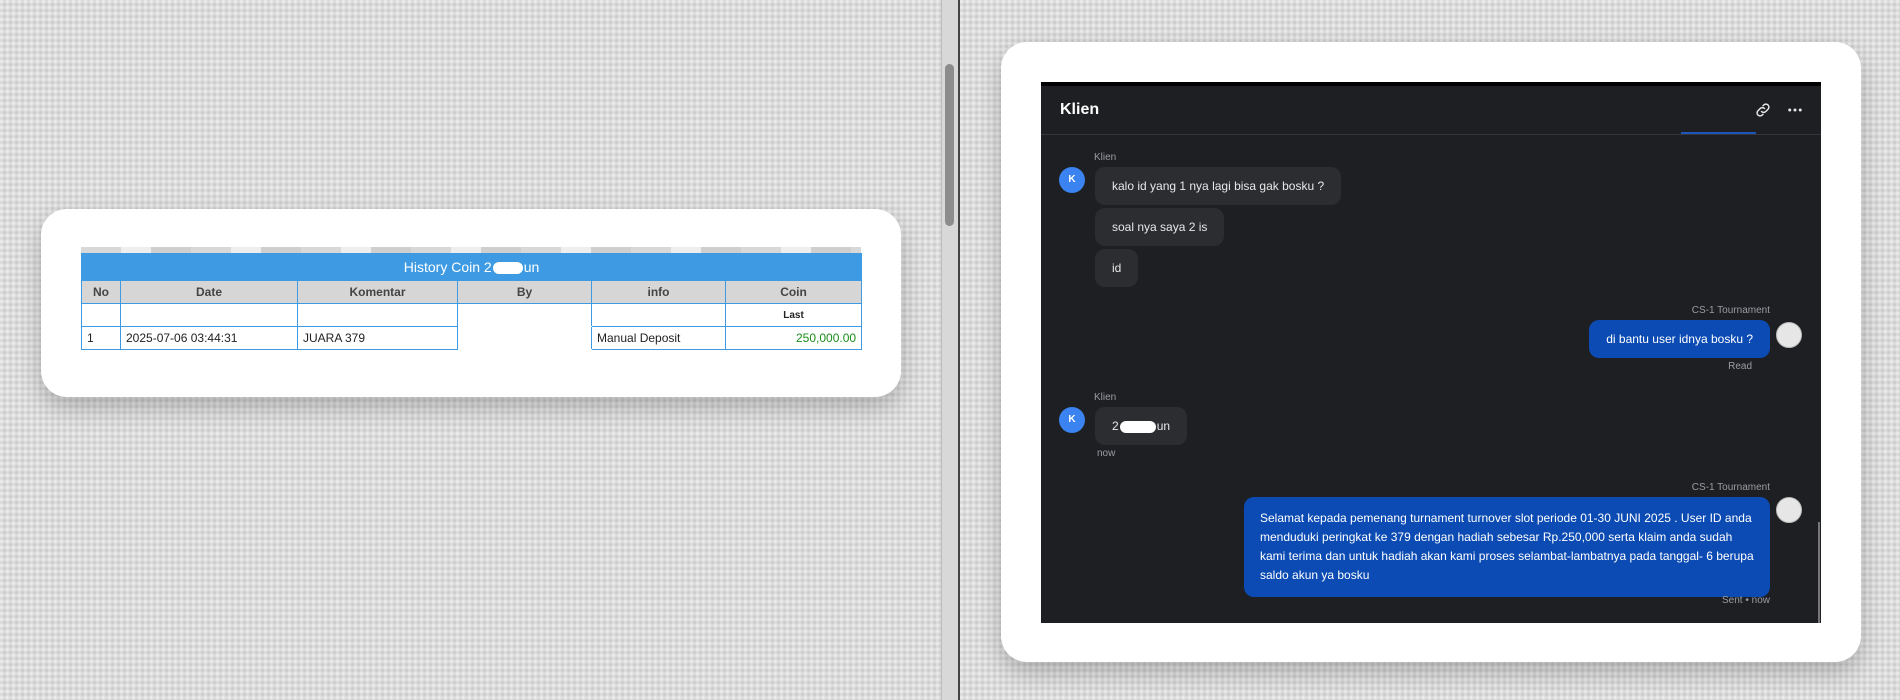  What do you see at coordinates (658, 338) in the screenshot?
I see `cell-info: Manual Deposit` at bounding box center [658, 338].